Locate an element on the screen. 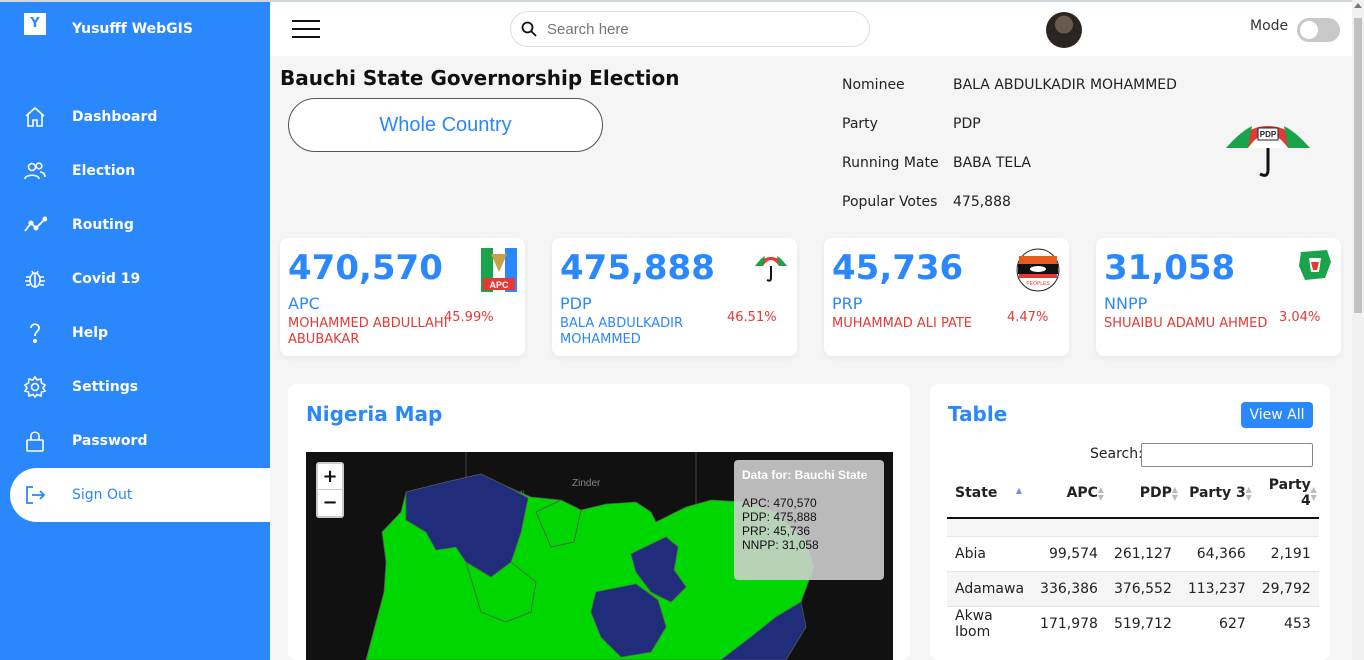 Image resolution: width=1364 pixels, height=660 pixels. sidebar-item-dashboard: Dashboard is located at coordinates (135, 117).